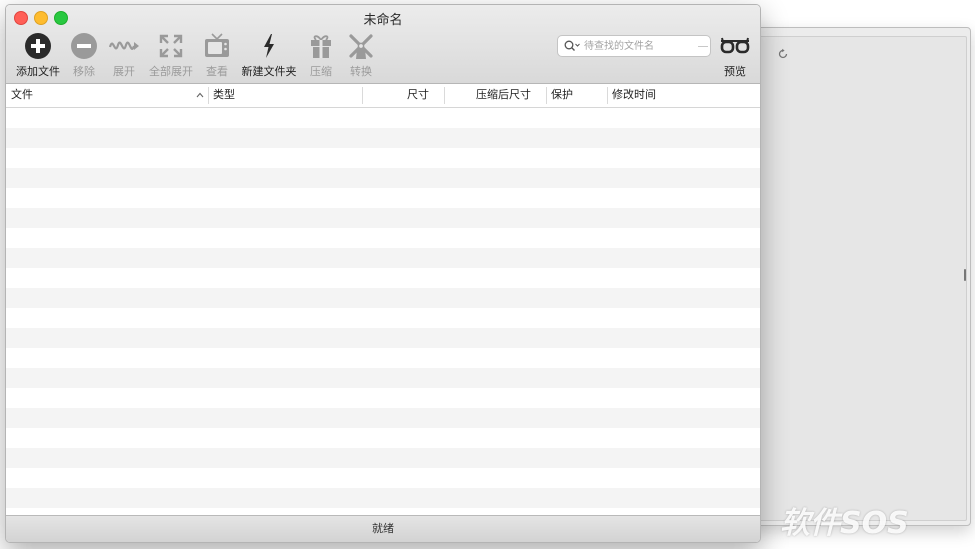  Describe the element at coordinates (22, 95) in the screenshot. I see `column-header-file: 文件` at that location.